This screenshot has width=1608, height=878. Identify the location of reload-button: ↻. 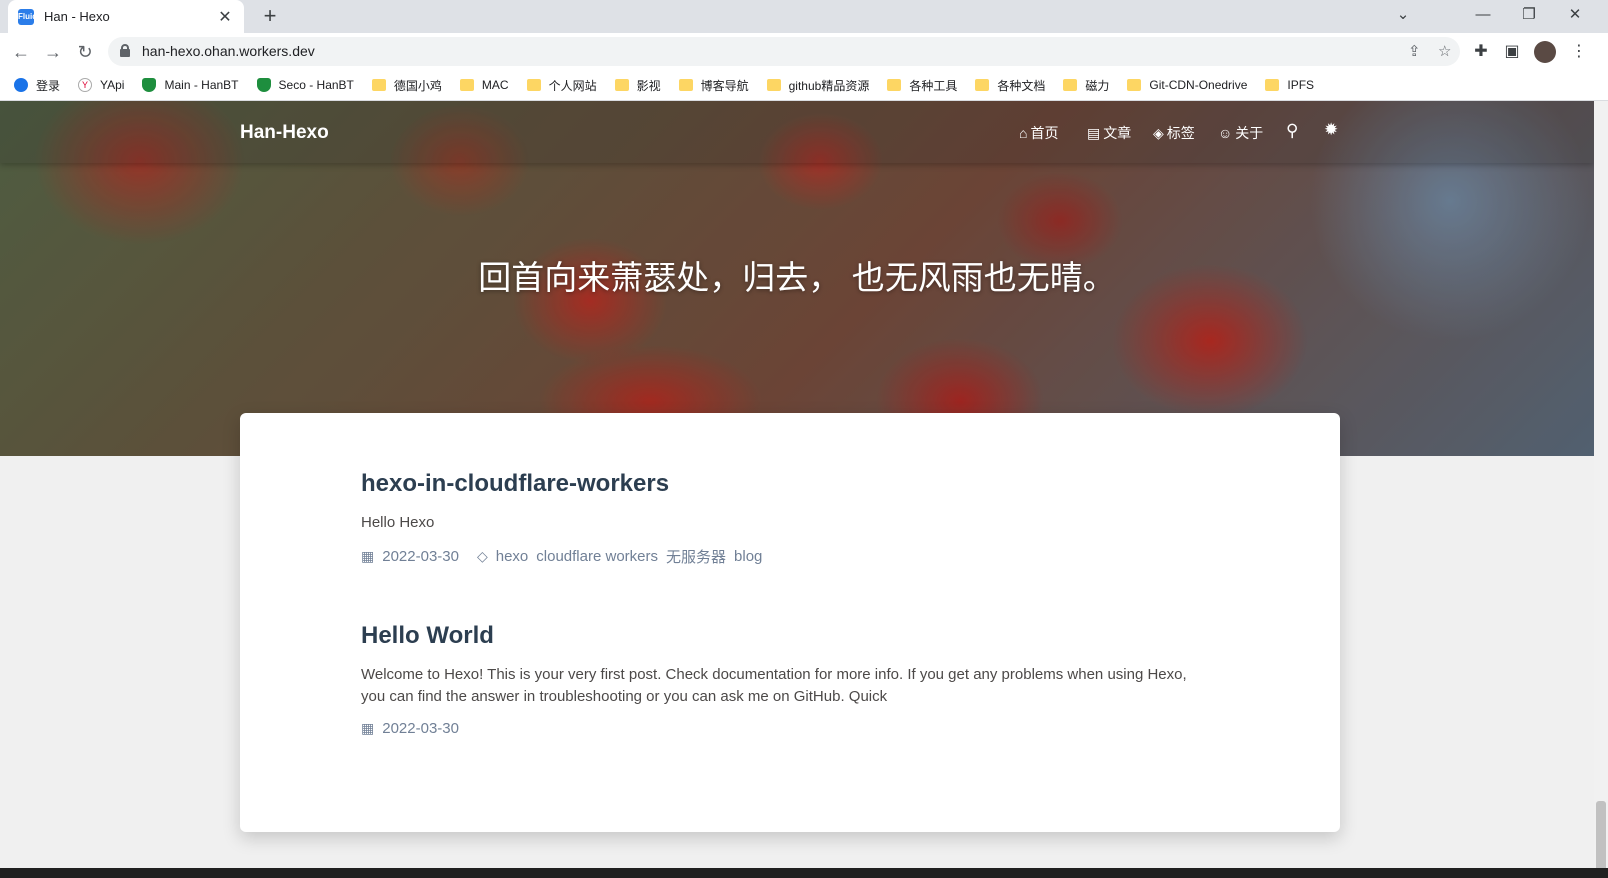
(85, 52).